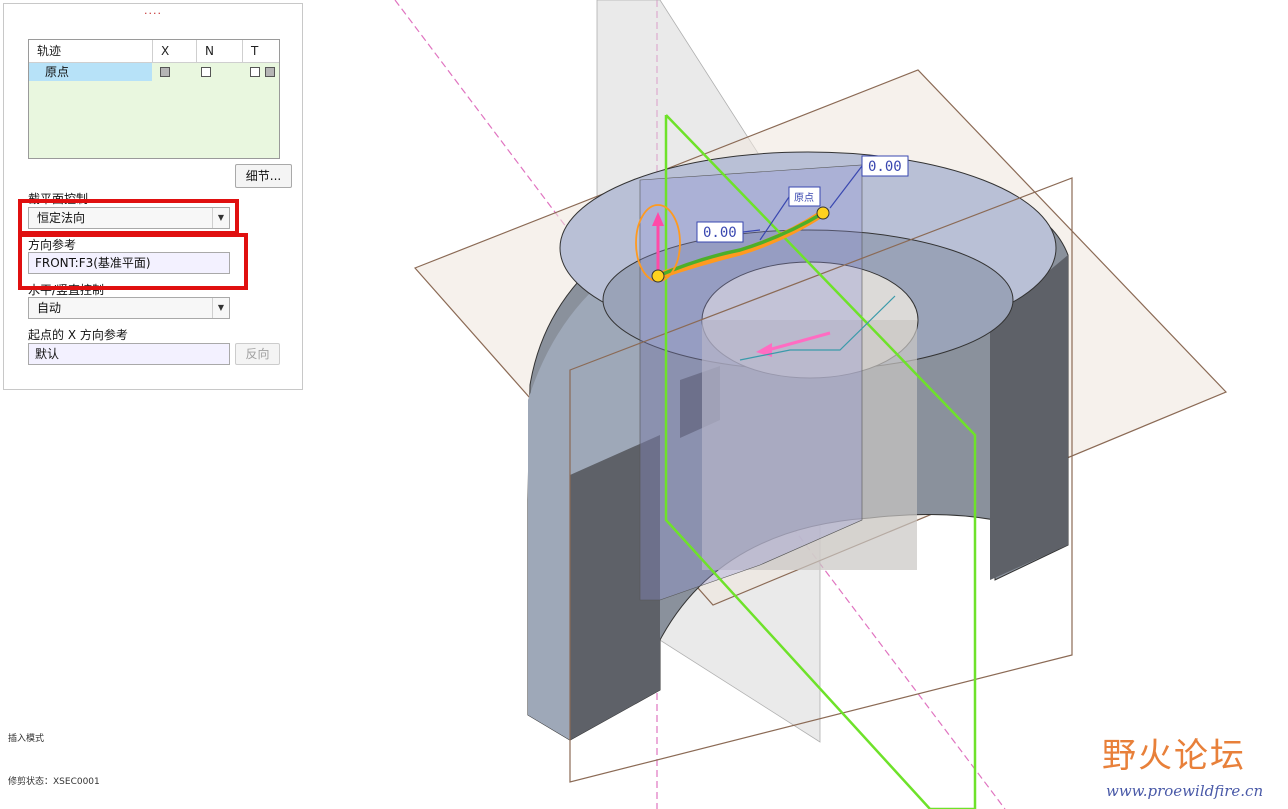  What do you see at coordinates (175, 51) in the screenshot?
I see `col-header-x: X` at bounding box center [175, 51].